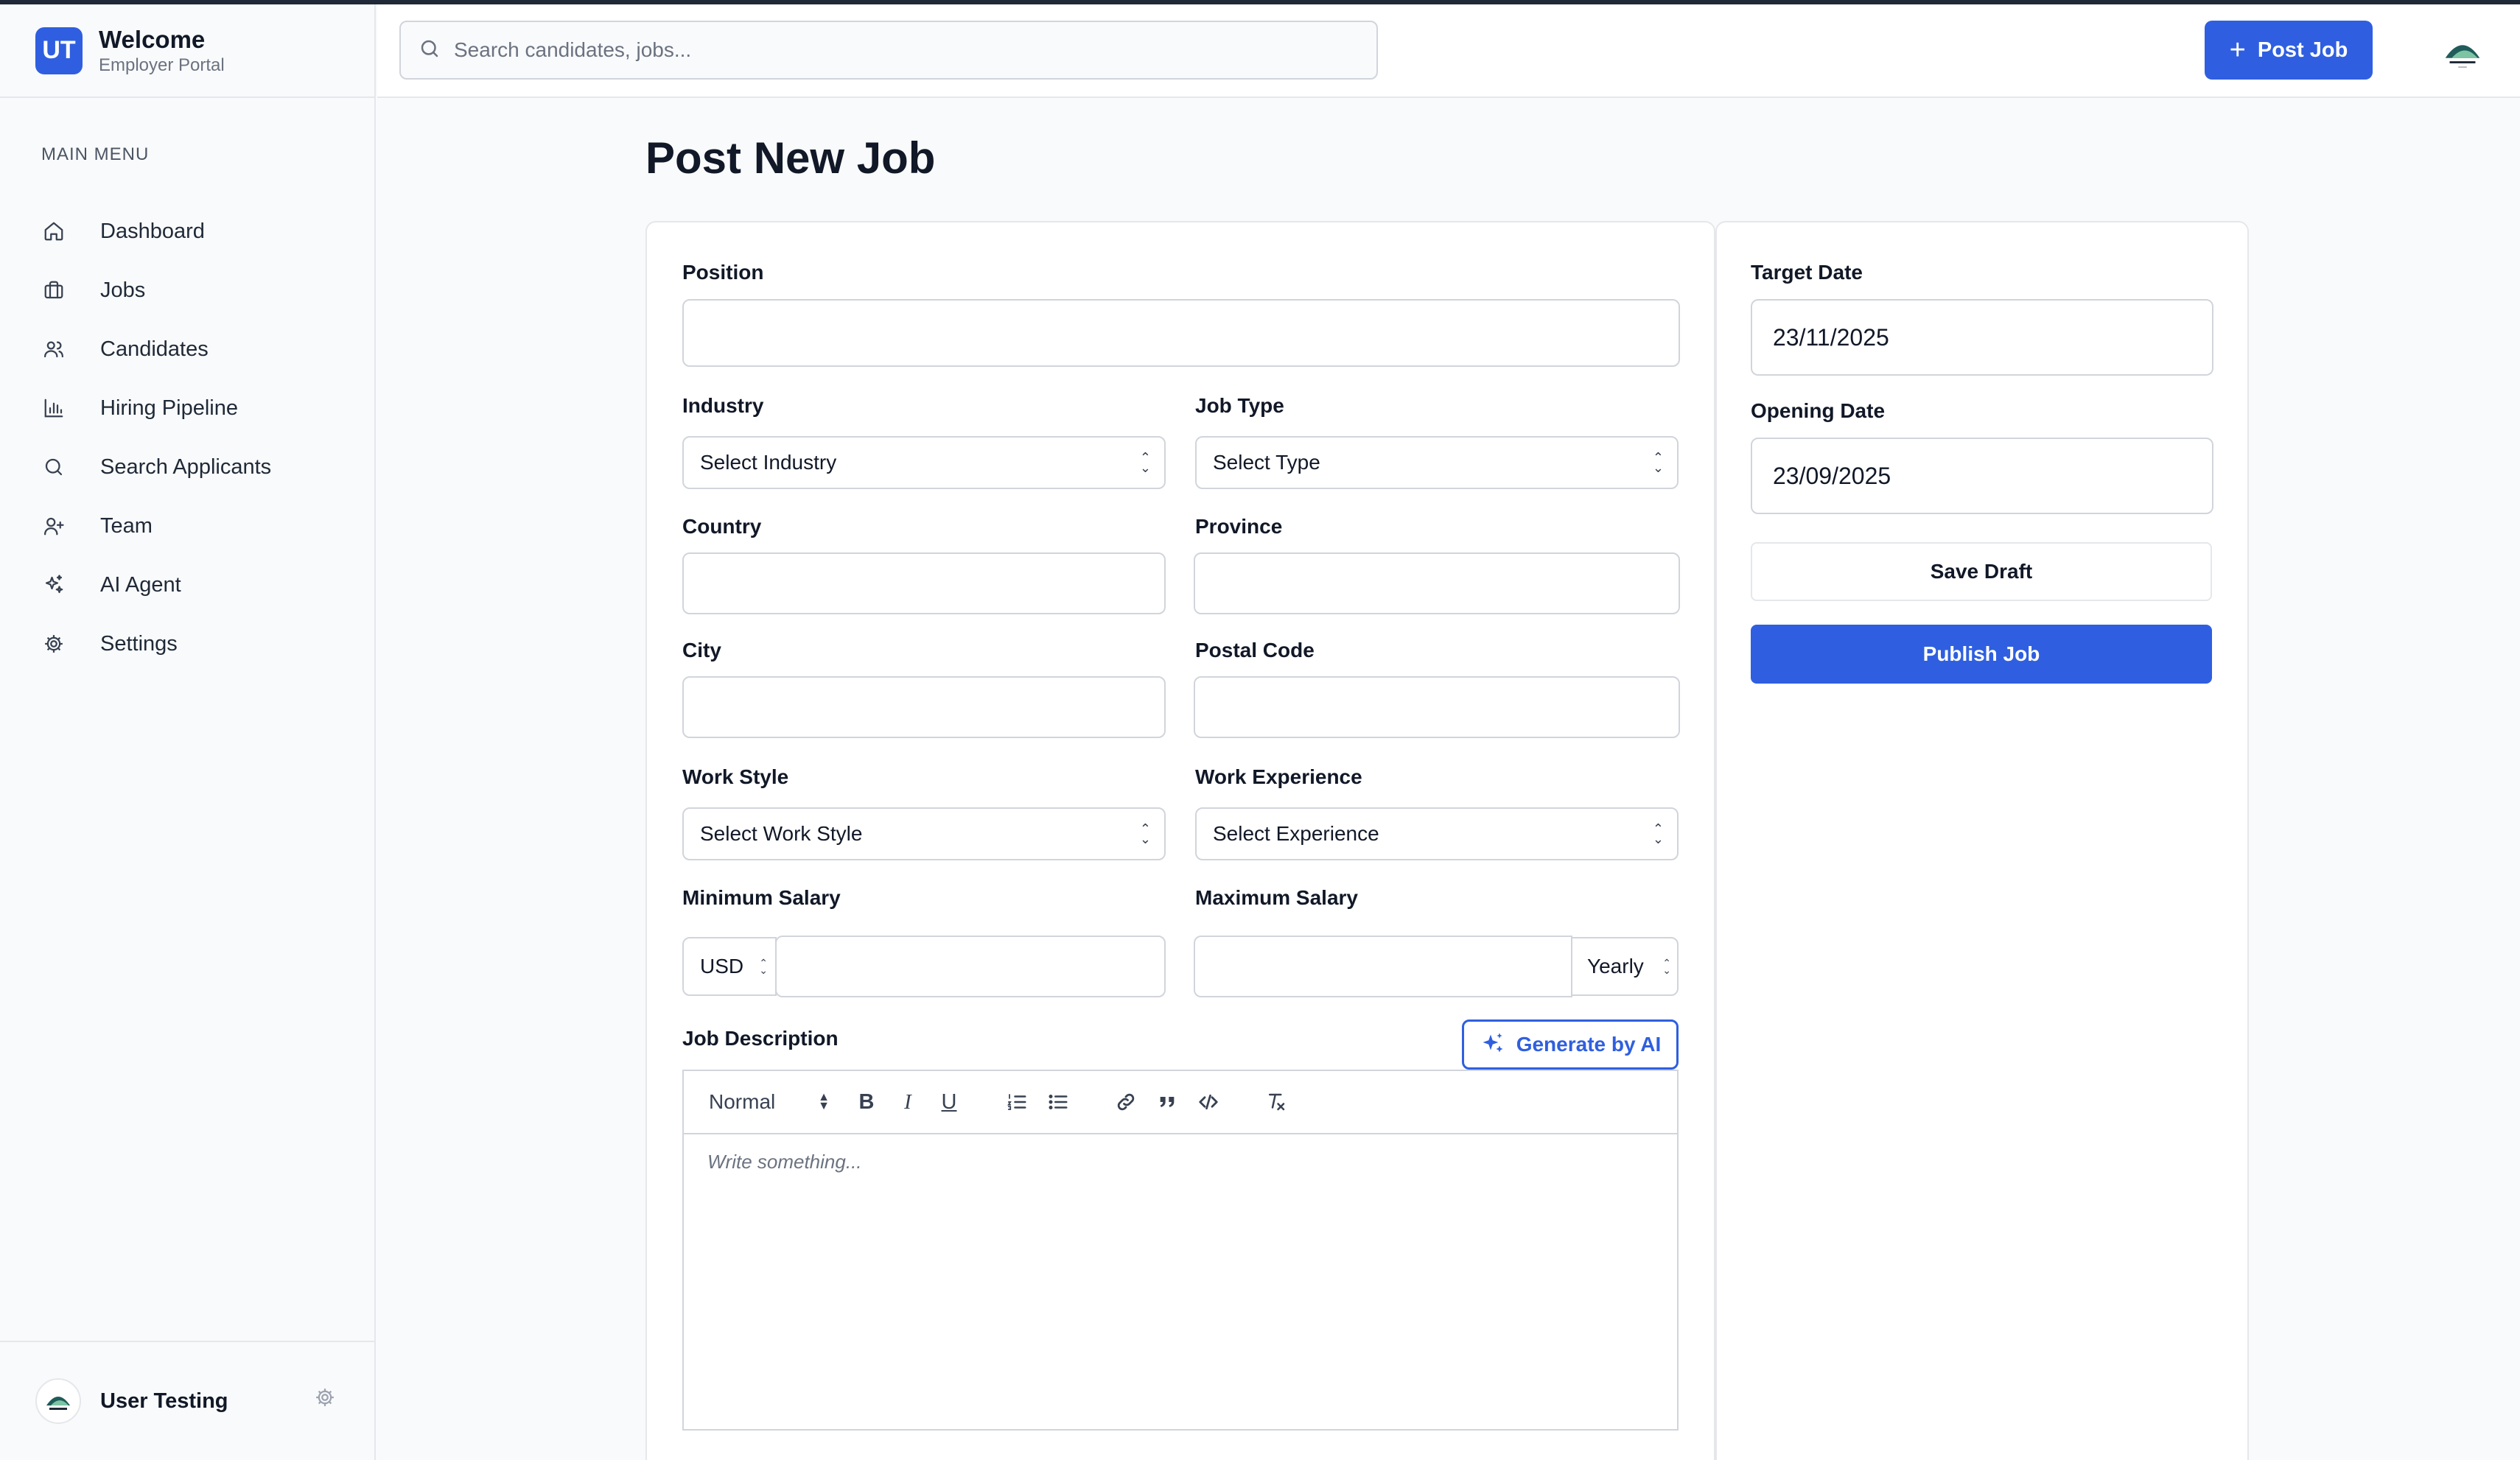 The height and width of the screenshot is (1460, 2520). What do you see at coordinates (768, 462) in the screenshot?
I see `industry-value: Select Industry` at bounding box center [768, 462].